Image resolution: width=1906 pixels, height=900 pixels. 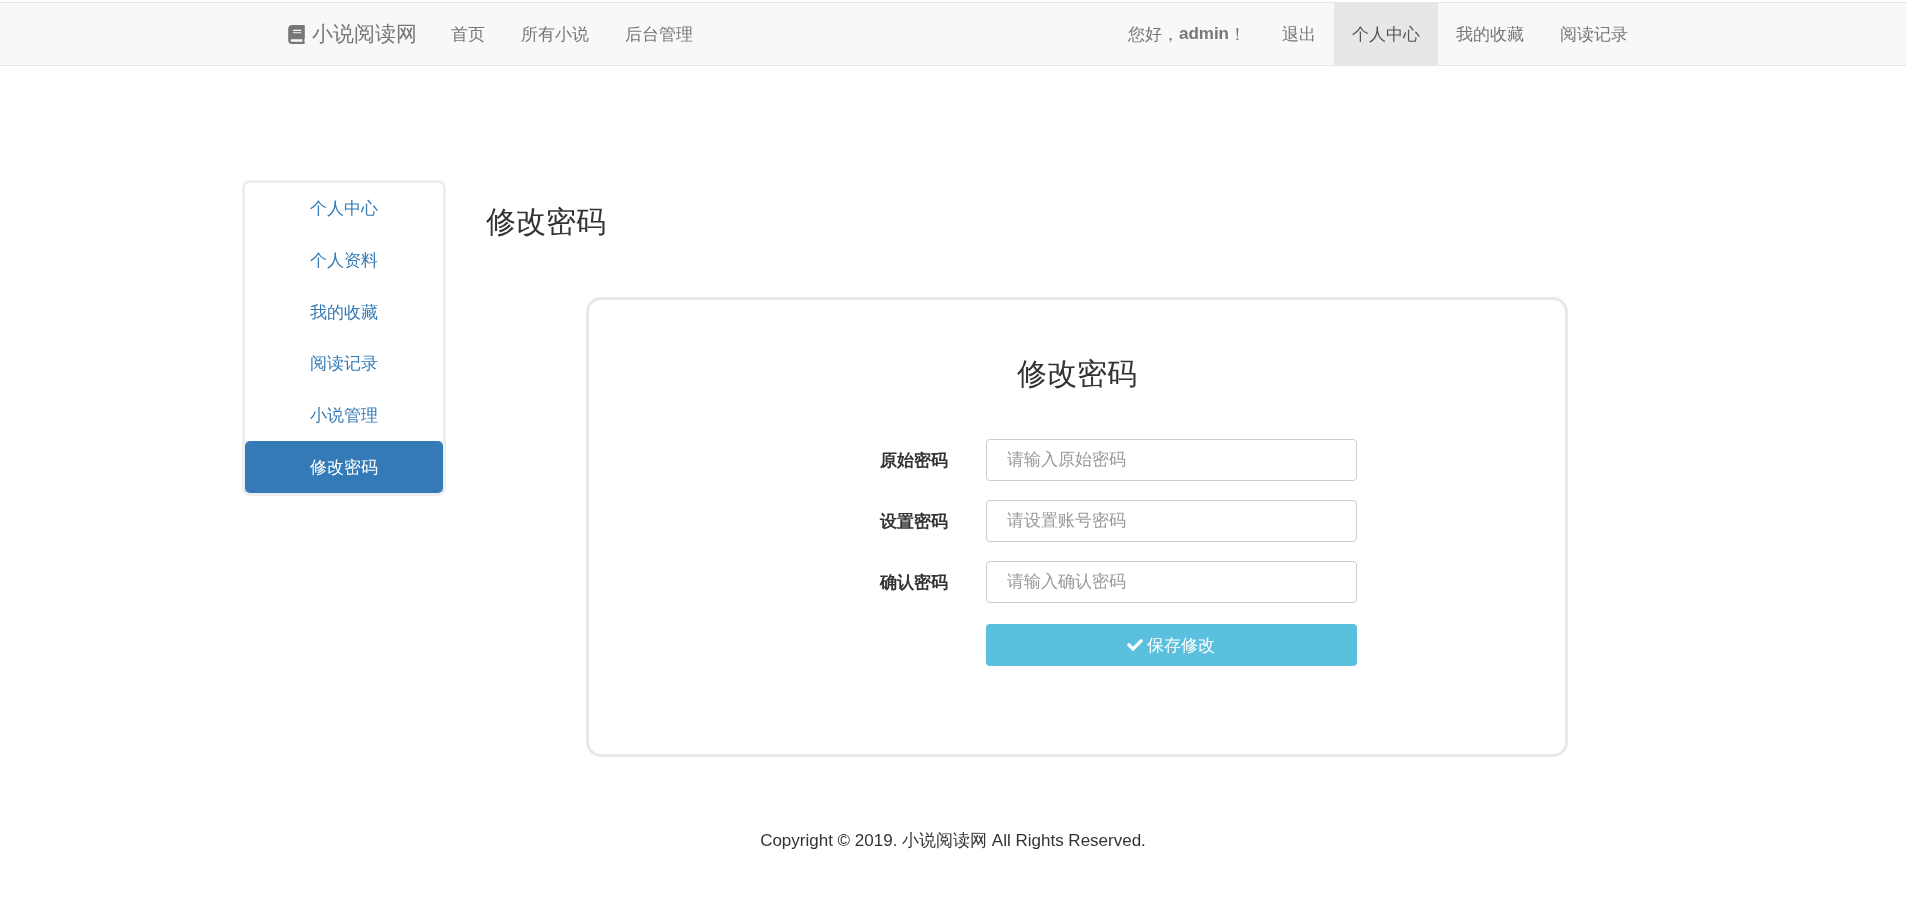 What do you see at coordinates (344, 312) in the screenshot?
I see `sidebar-item: 我的收藏` at bounding box center [344, 312].